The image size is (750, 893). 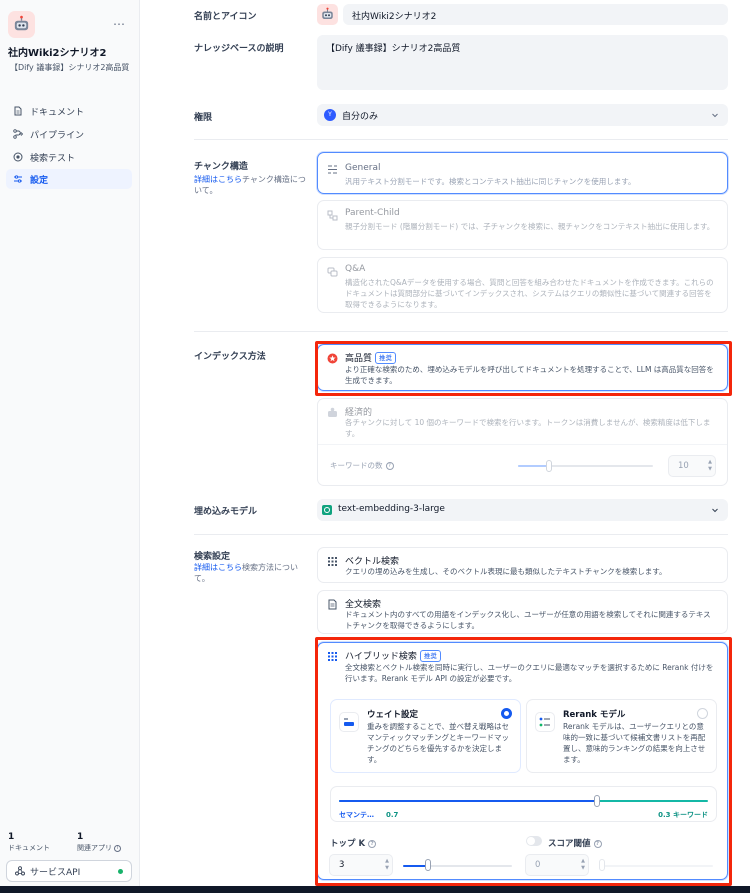 What do you see at coordinates (715, 510) in the screenshot?
I see `chevron-down-icon` at bounding box center [715, 510].